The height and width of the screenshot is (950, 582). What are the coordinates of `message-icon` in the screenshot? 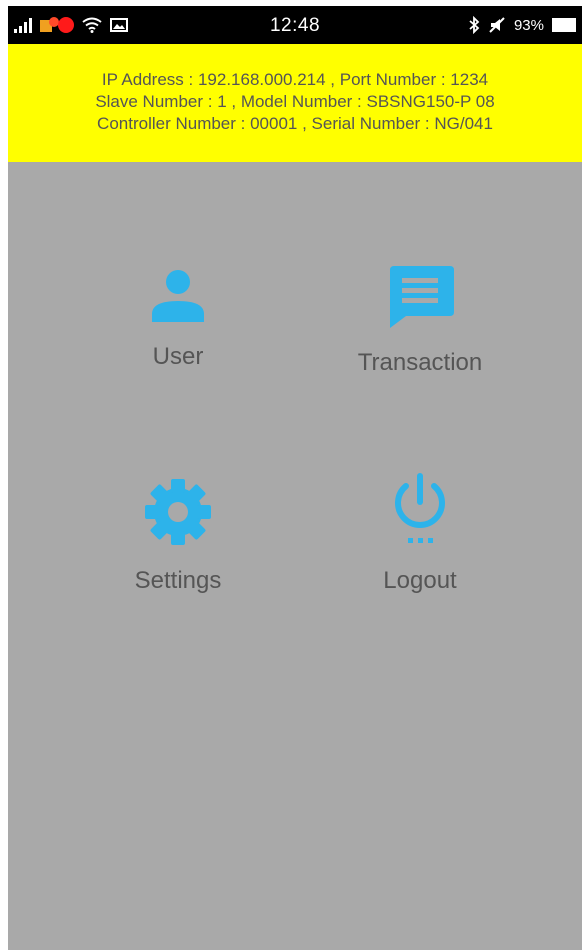 It's located at (422, 297).